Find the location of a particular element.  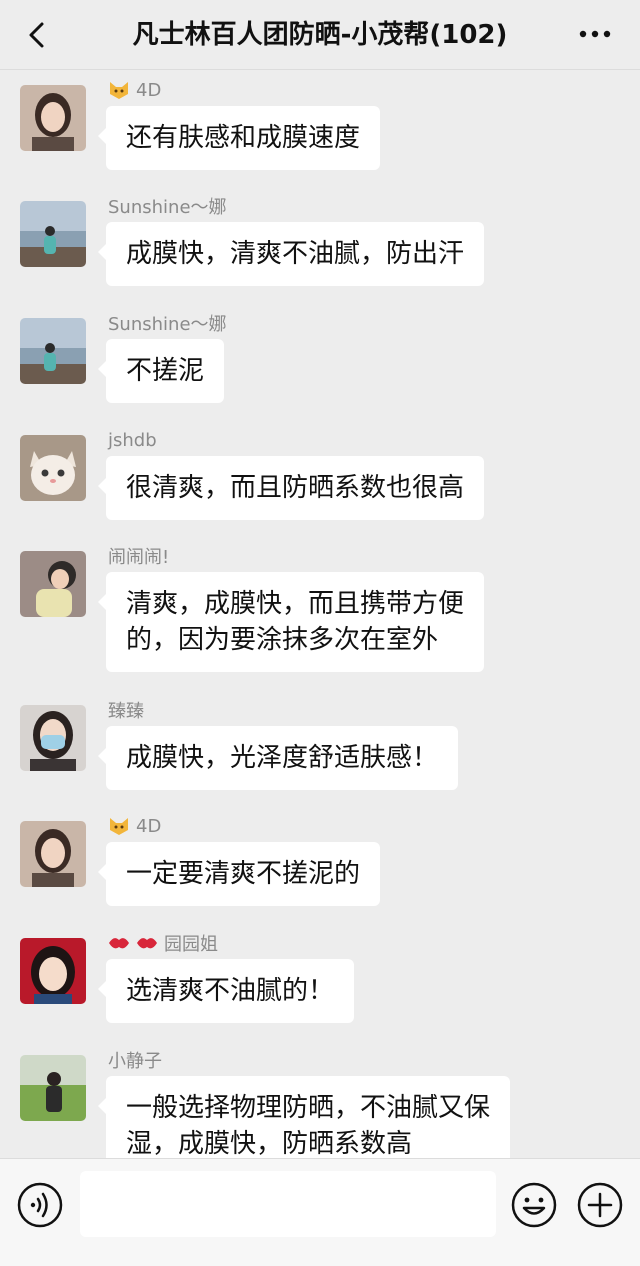

sender-name: 闹闹闹! is located at coordinates (138, 556).